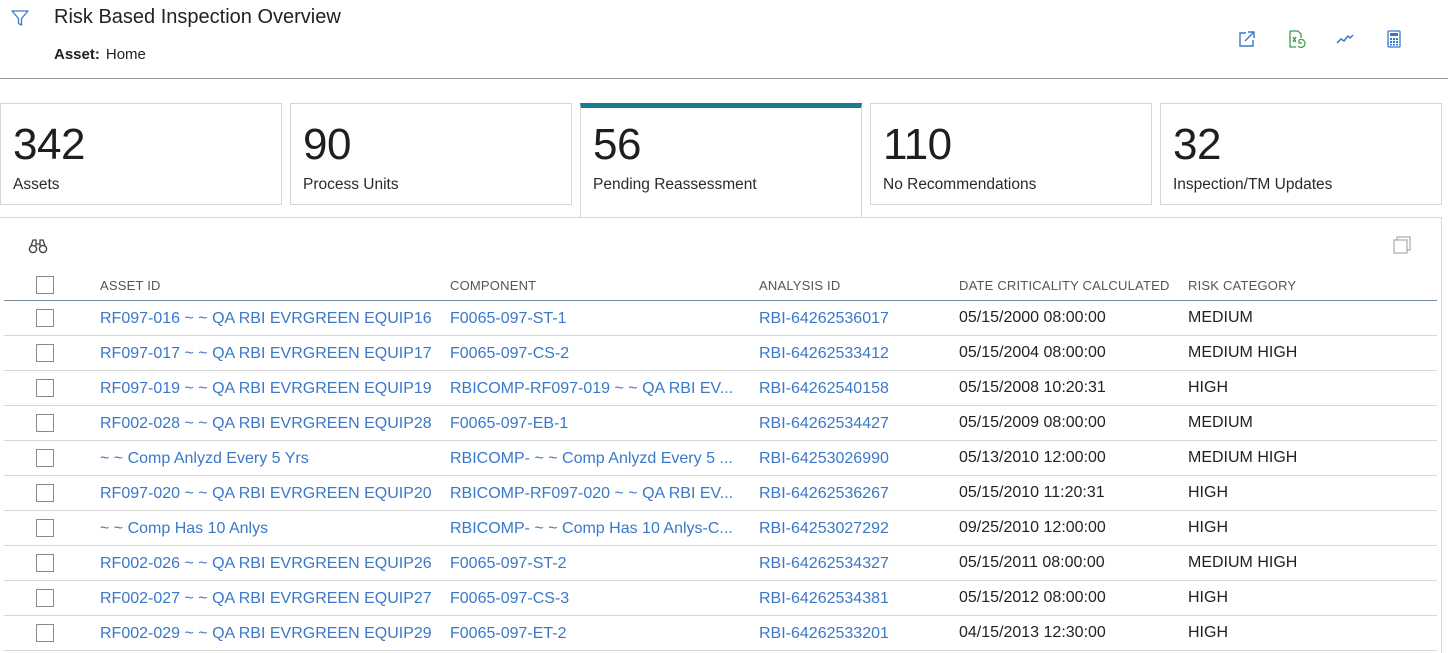 This screenshot has height=653, width=1448. I want to click on component-link: F0065-097-EB-1, so click(509, 423).